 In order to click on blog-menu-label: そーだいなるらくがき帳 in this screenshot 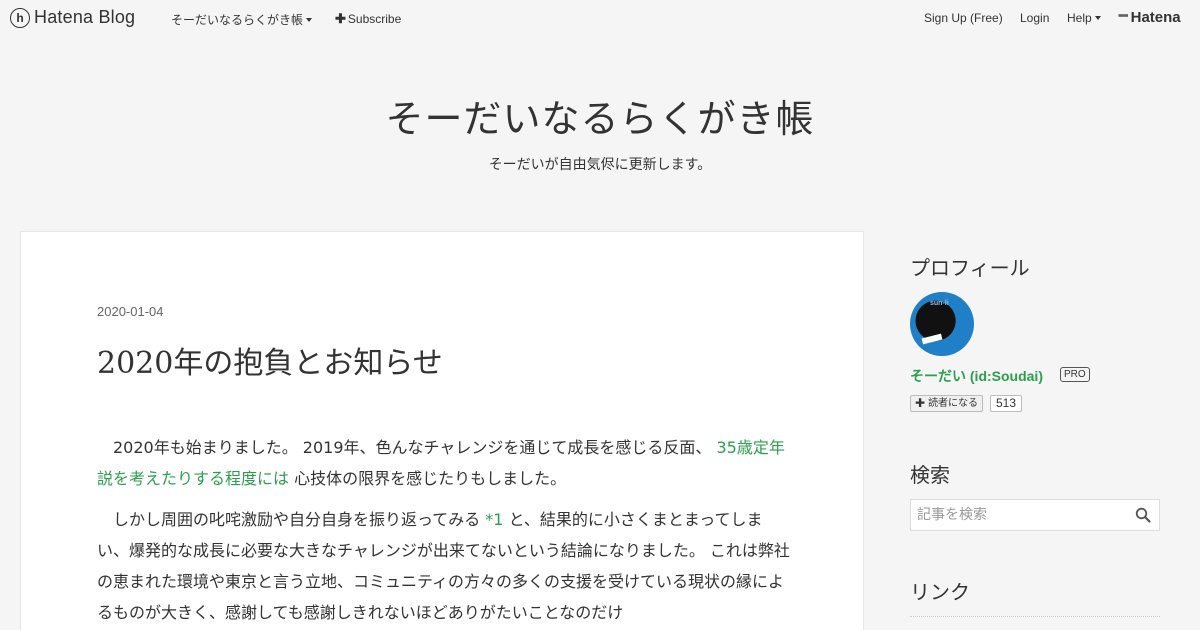, I will do `click(237, 20)`.